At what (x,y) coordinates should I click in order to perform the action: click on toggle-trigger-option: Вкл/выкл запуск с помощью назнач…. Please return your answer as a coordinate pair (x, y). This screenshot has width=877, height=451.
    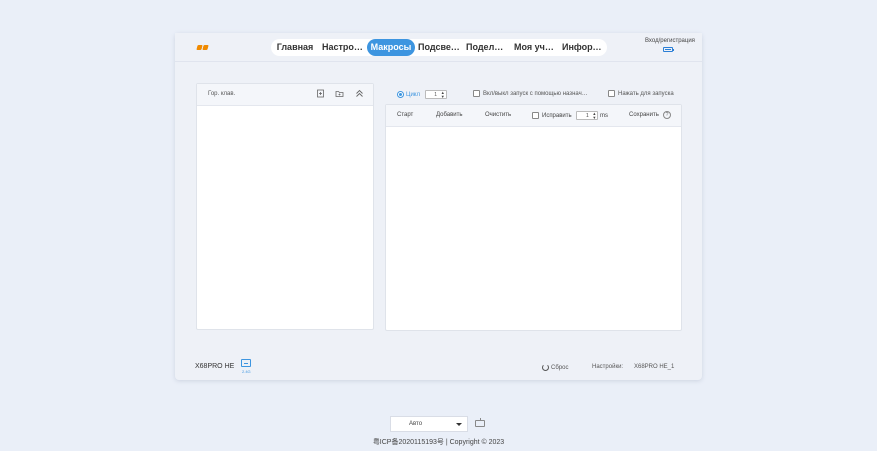
    Looking at the image, I should click on (530, 93).